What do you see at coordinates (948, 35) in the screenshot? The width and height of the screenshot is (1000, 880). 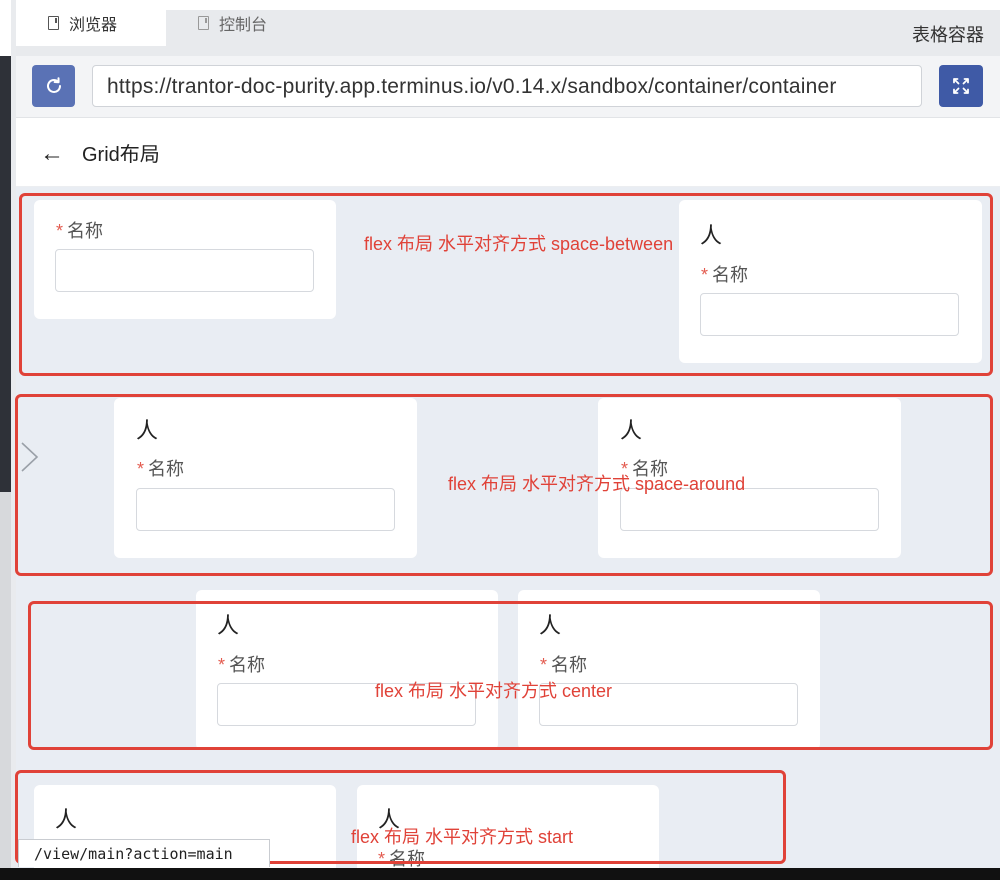 I see `panel-title: 表格容器` at bounding box center [948, 35].